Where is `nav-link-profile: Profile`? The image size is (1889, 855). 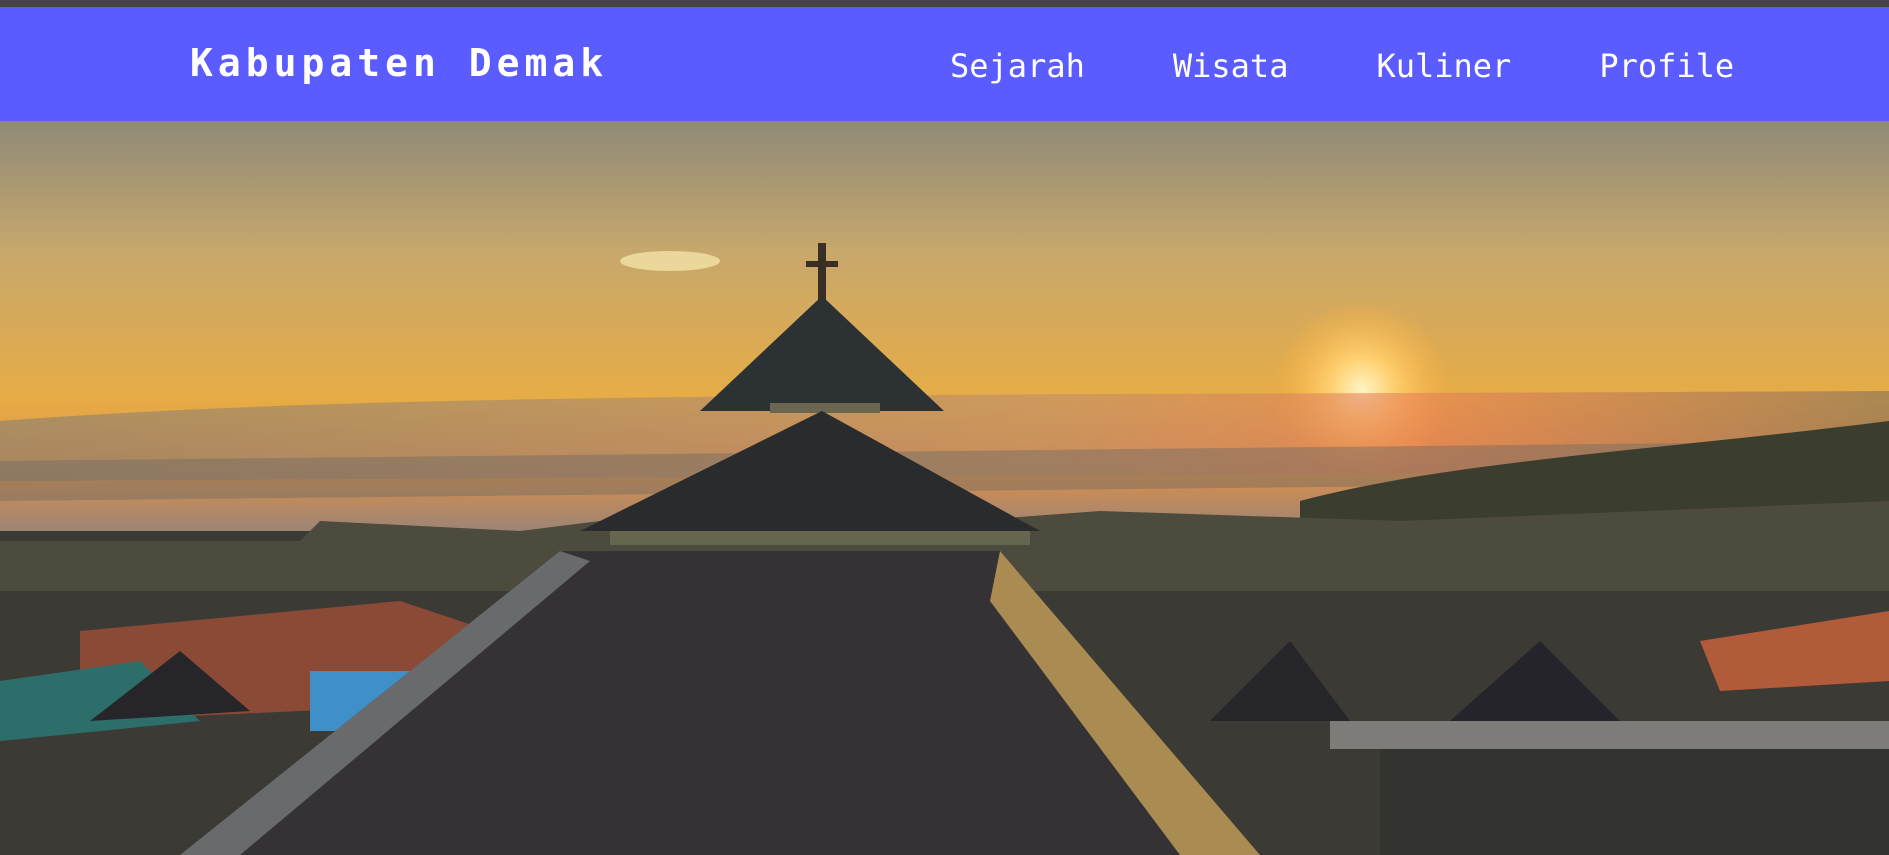 nav-link-profile: Profile is located at coordinates (1666, 66).